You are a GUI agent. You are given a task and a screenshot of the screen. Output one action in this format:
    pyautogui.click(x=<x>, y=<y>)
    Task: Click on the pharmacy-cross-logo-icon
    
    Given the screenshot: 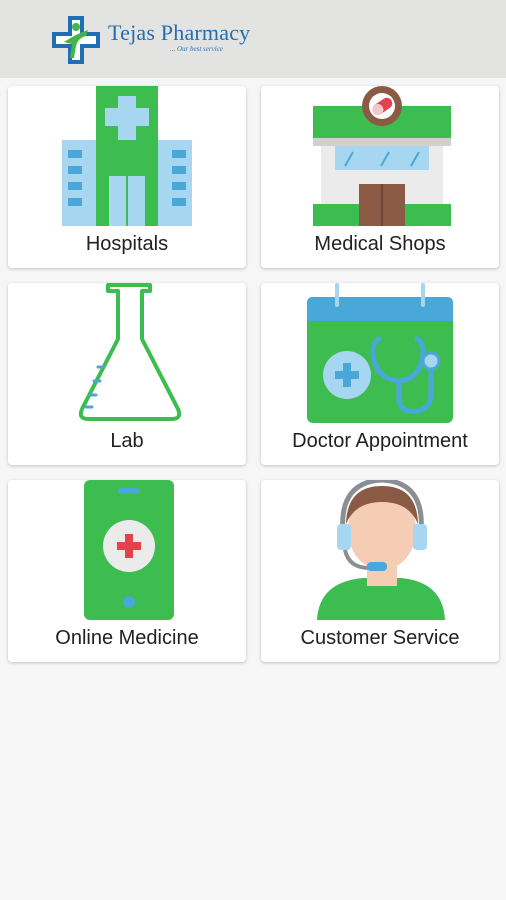 What is the action you would take?
    pyautogui.click(x=76, y=40)
    